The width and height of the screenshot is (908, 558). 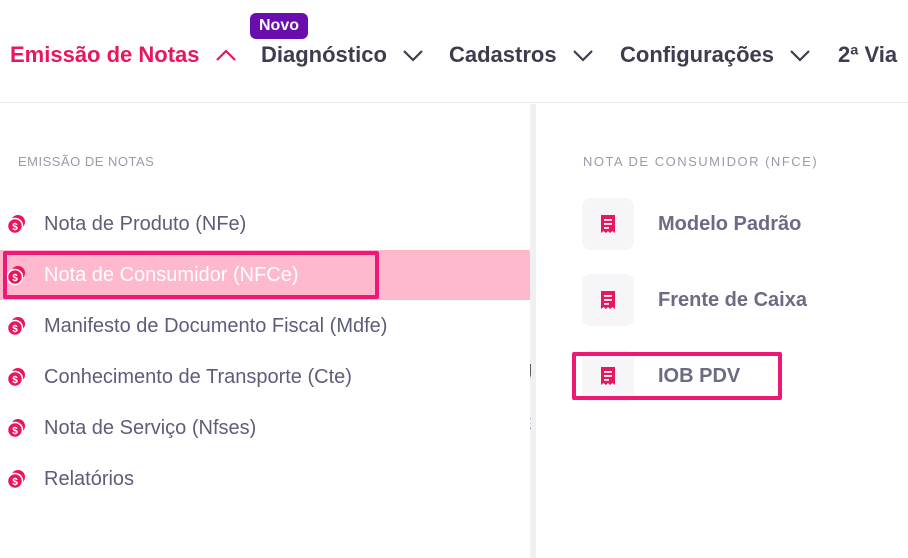 I want to click on menu-item-label: Relatórios, so click(x=89, y=478).